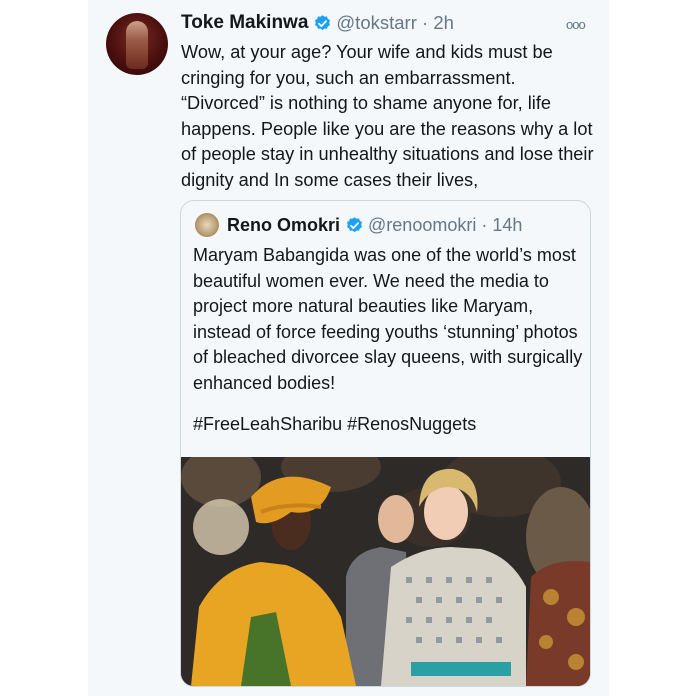 Image resolution: width=696 pixels, height=696 pixels. Describe the element at coordinates (443, 23) in the screenshot. I see `tweet-time: 2h` at that location.